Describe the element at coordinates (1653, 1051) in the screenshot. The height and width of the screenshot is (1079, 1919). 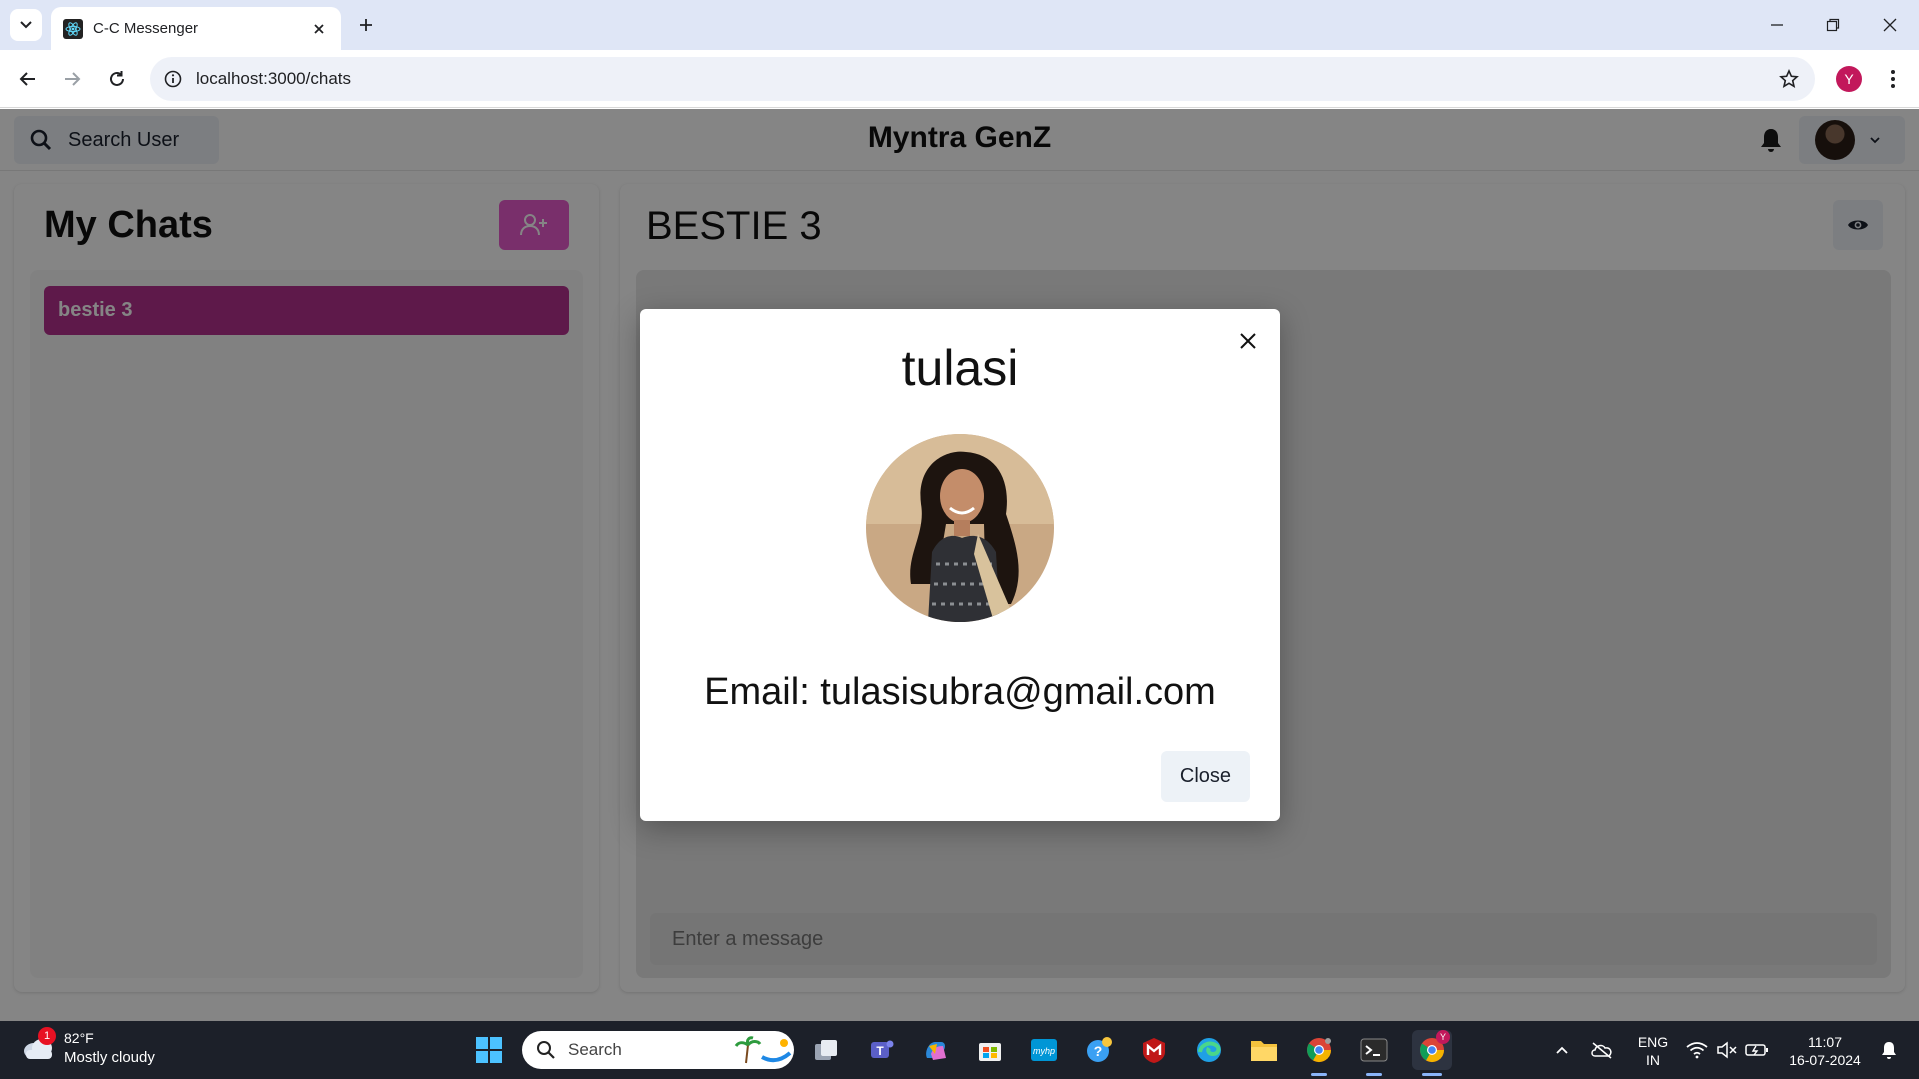
I see `language-indicator: ENG IN` at that location.